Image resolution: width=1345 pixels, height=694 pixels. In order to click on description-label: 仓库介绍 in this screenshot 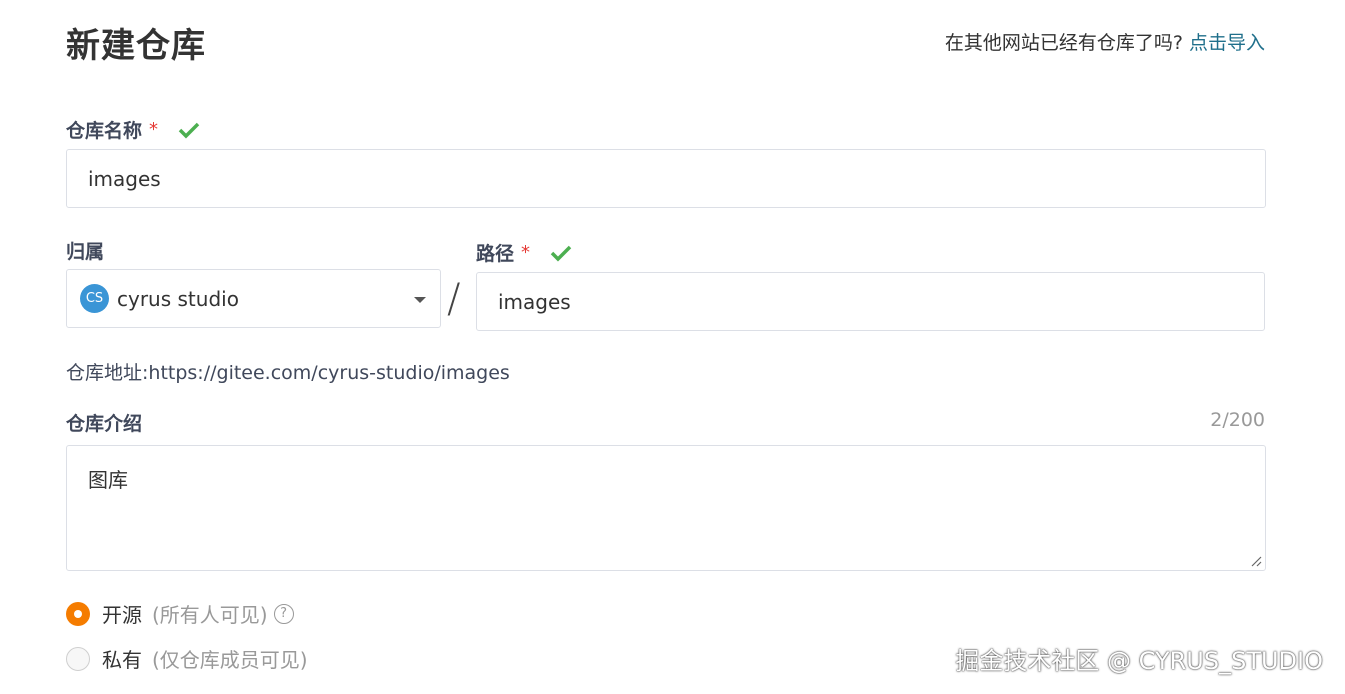, I will do `click(104, 422)`.